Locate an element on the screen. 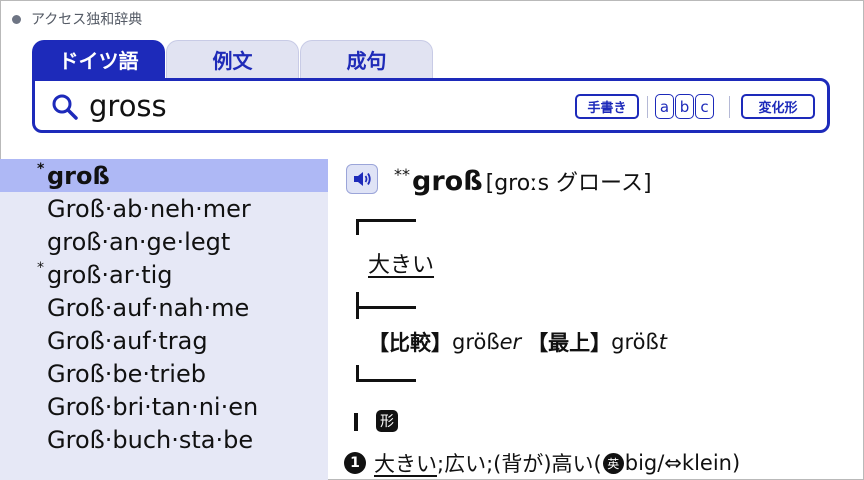  app-title: アクセス独和辞典 is located at coordinates (87, 20).